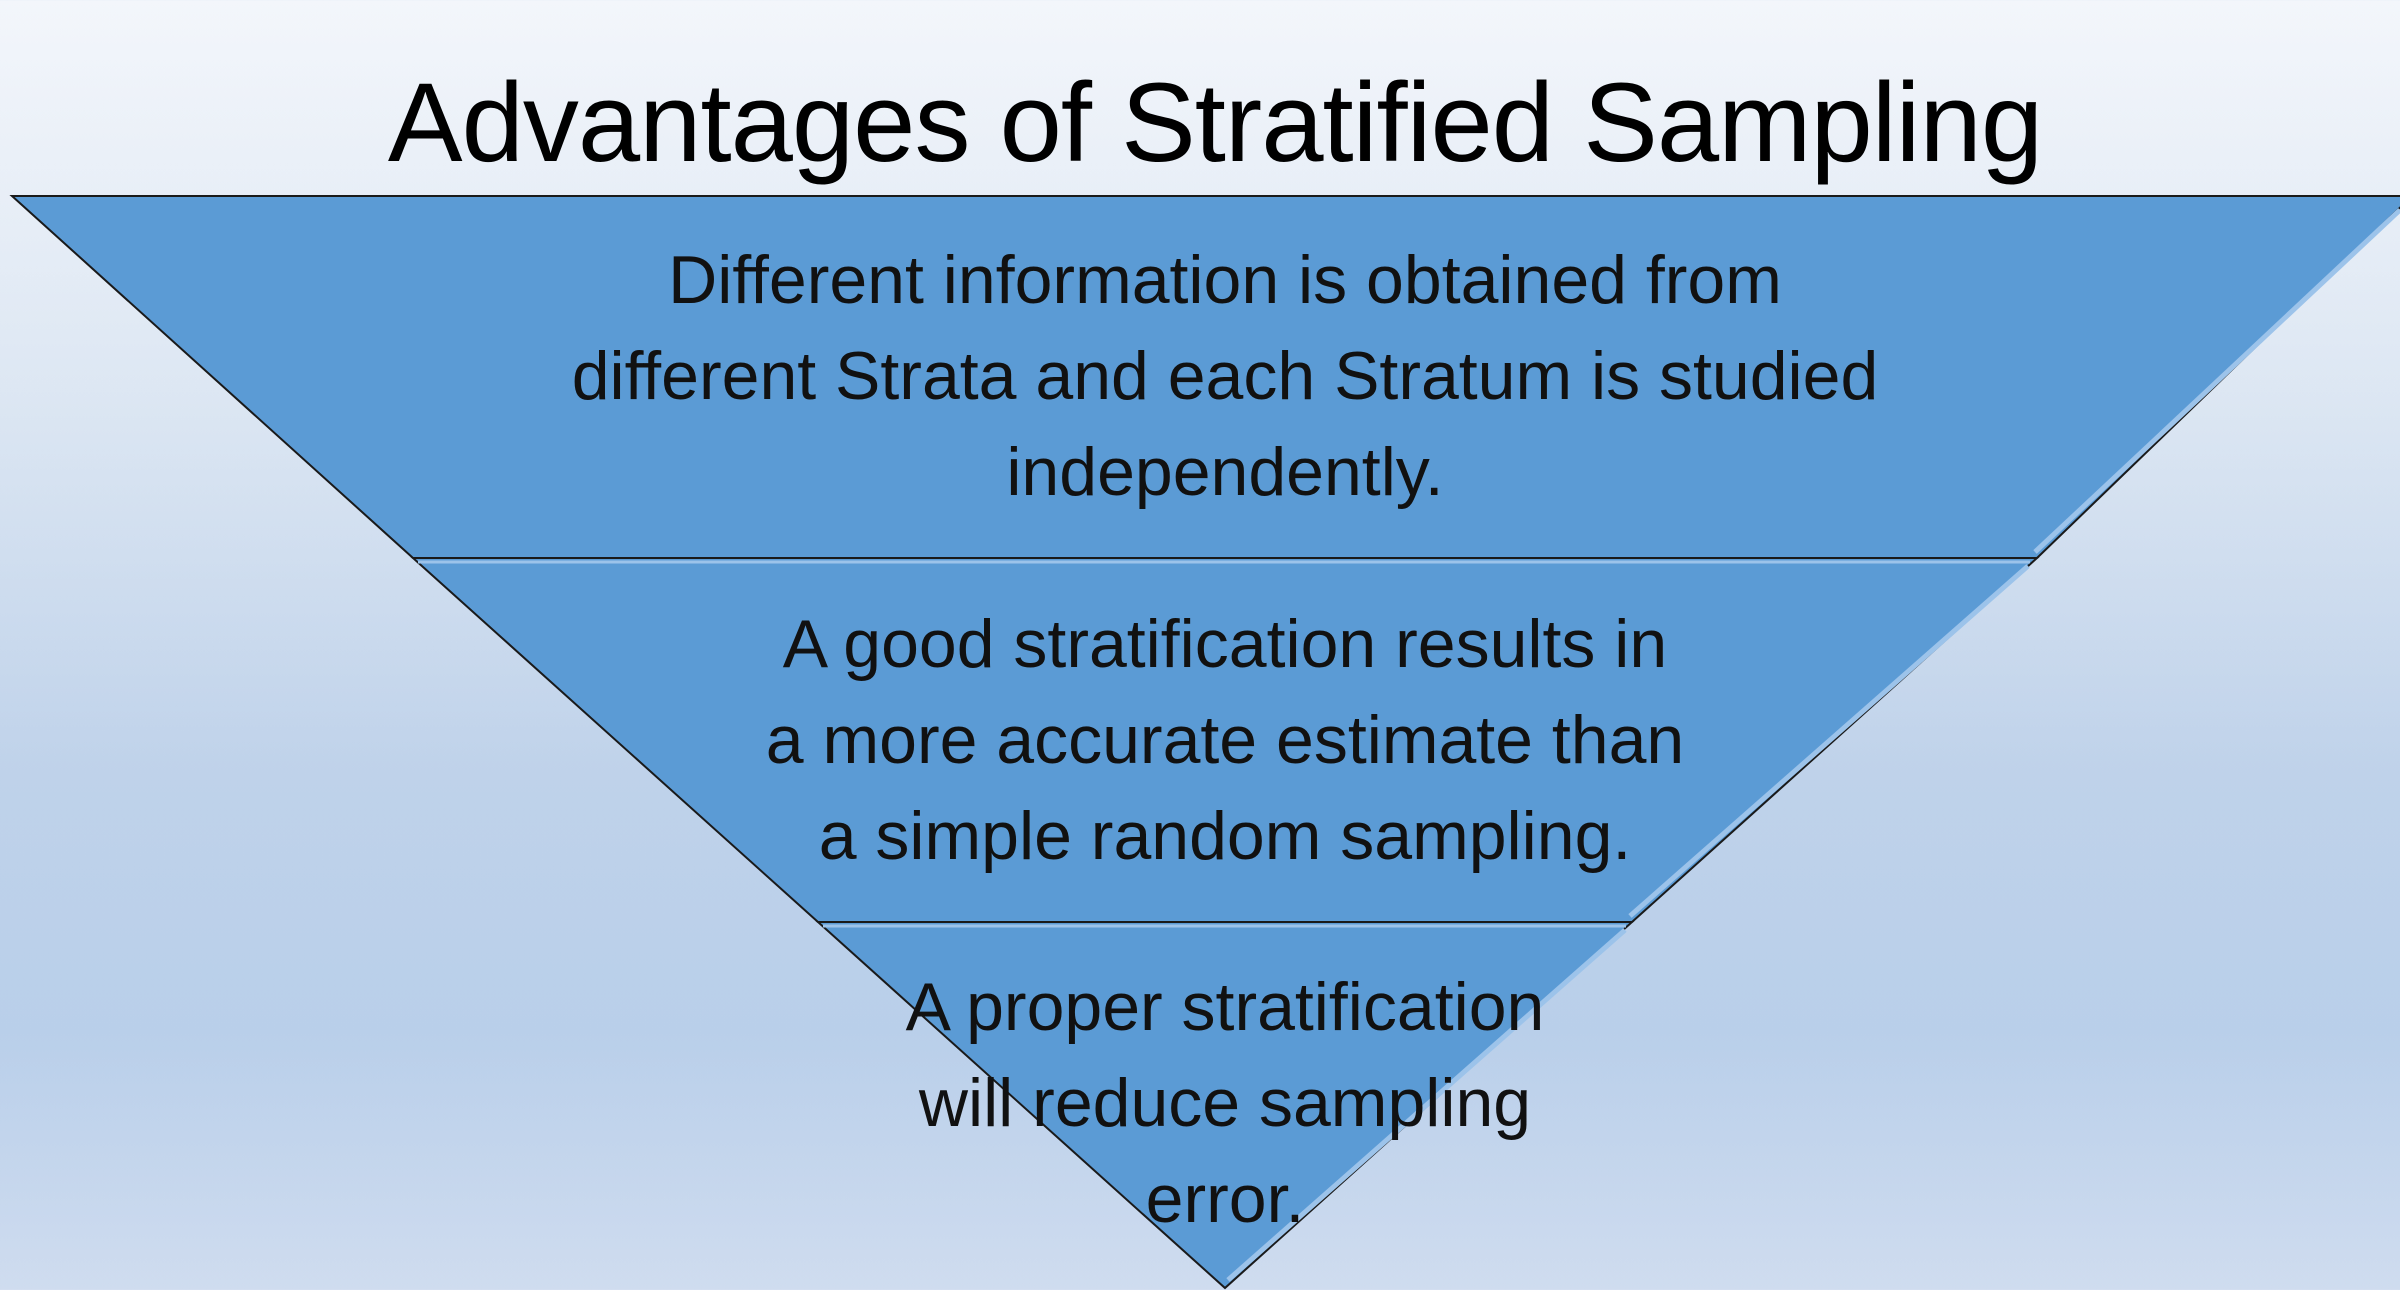  I want to click on tier-1-line: independently., so click(1225, 472).